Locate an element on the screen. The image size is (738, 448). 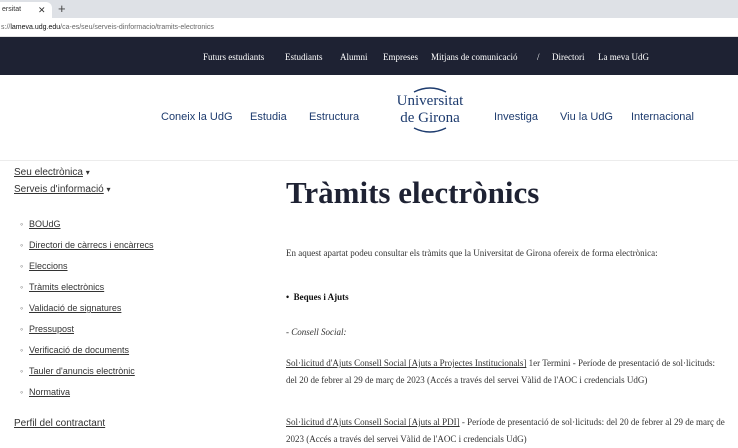
header-divider is located at coordinates (369, 160).